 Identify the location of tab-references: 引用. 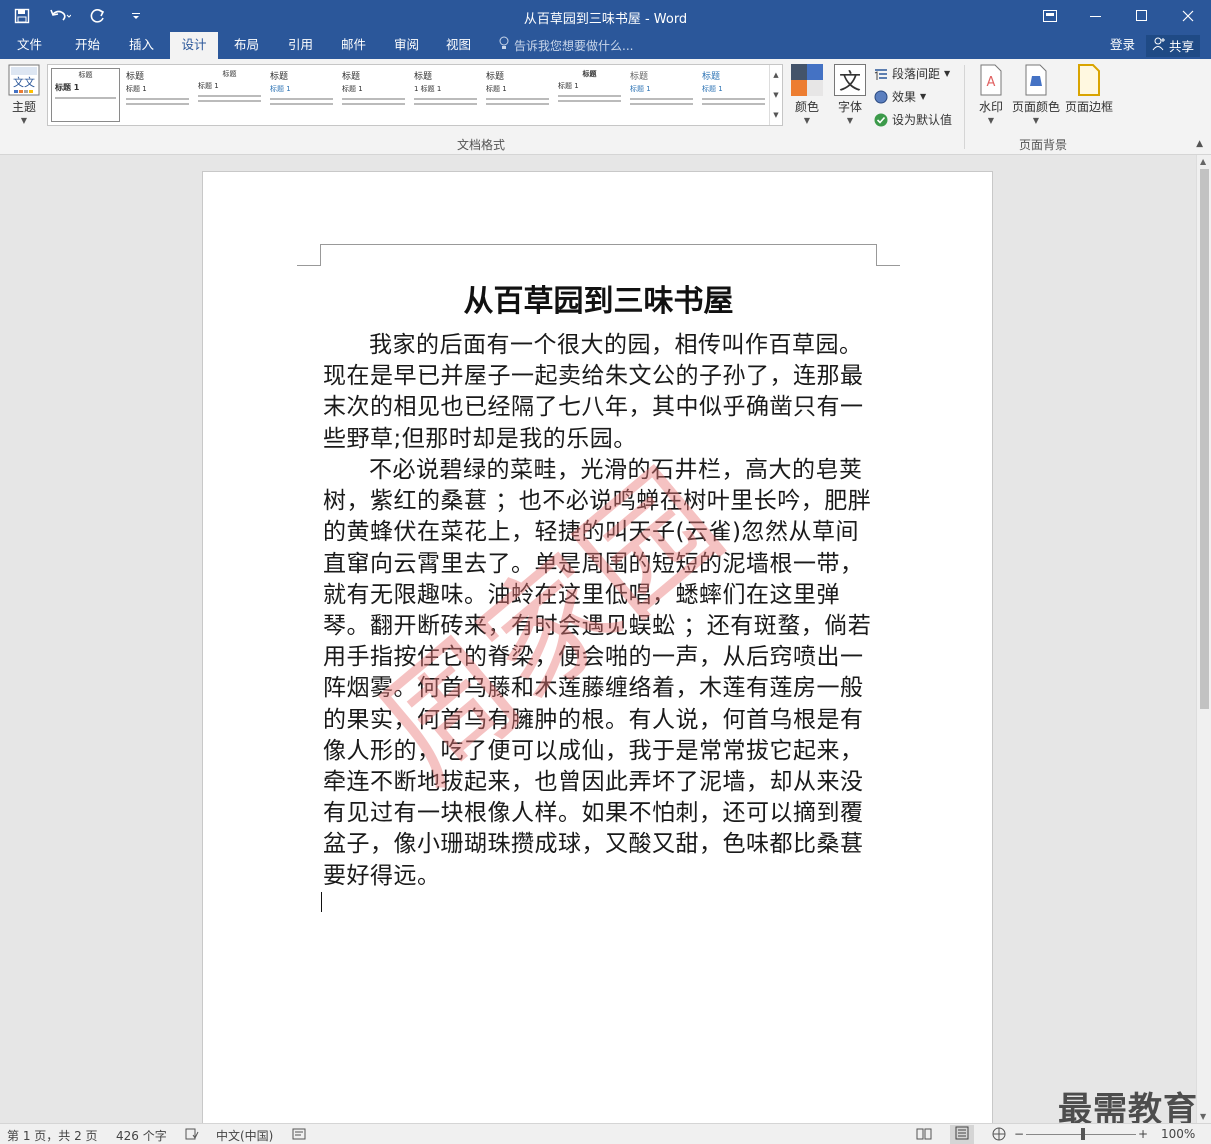
(300, 45).